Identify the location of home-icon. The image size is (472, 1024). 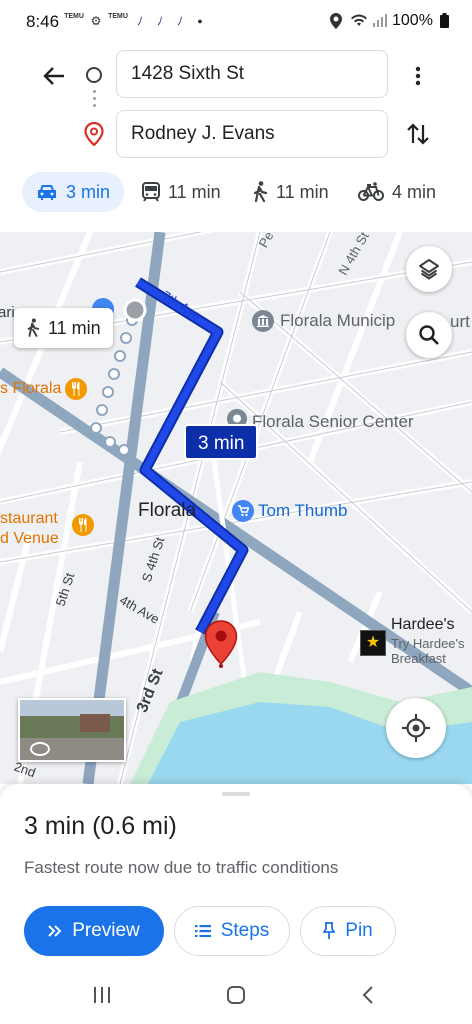
(236, 995).